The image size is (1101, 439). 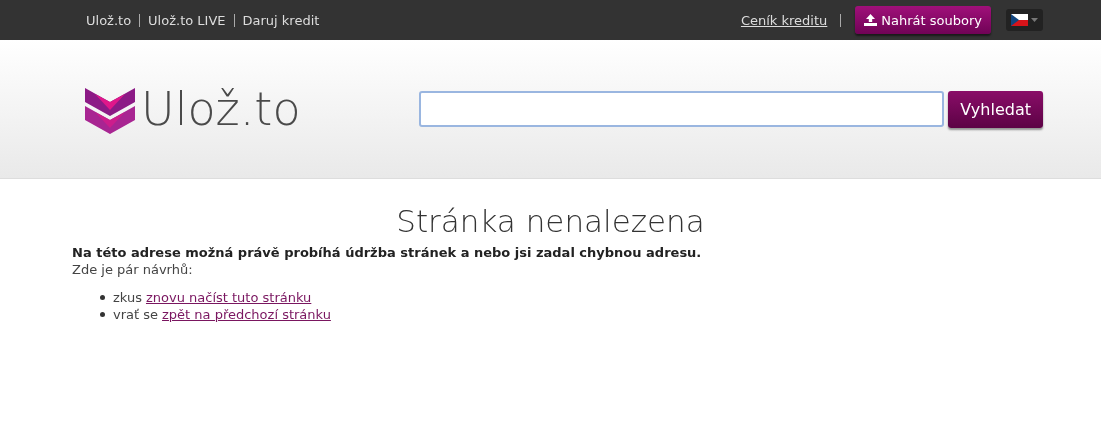 What do you see at coordinates (871, 20) in the screenshot?
I see `upload-icon` at bounding box center [871, 20].